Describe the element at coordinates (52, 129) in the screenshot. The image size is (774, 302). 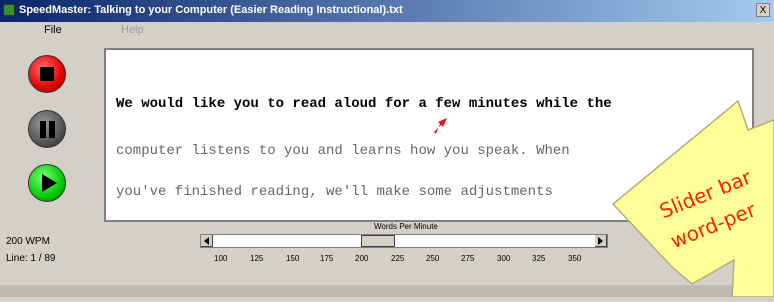
I see `pause-icon-bar` at that location.